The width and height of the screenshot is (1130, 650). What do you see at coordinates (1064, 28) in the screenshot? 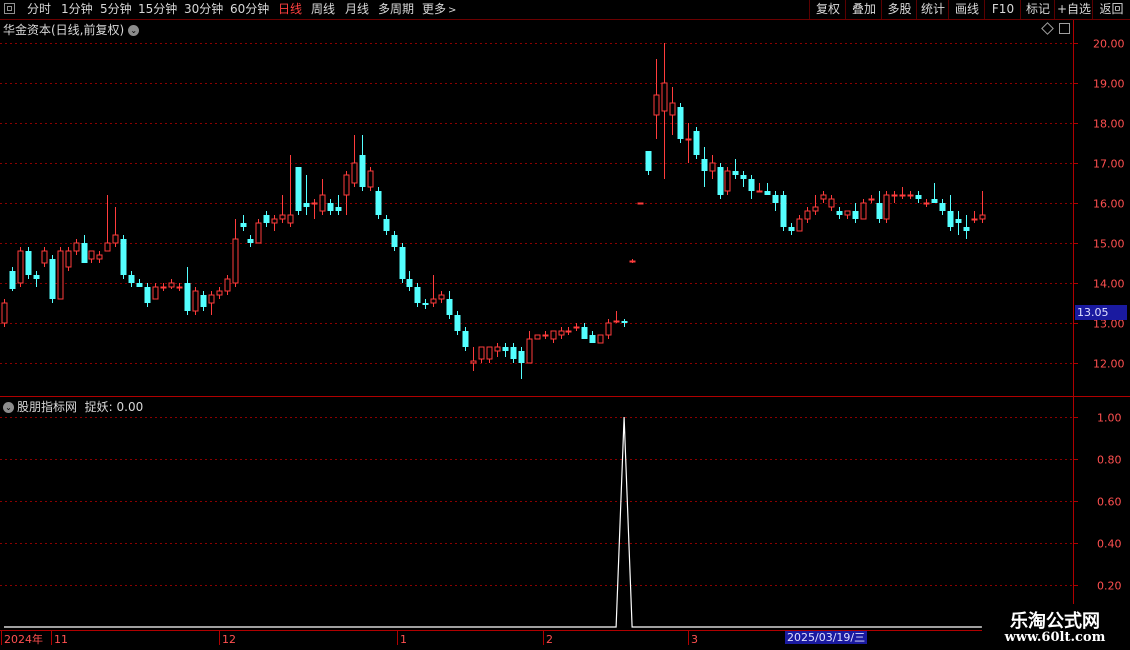
I see `maximize-icon` at bounding box center [1064, 28].